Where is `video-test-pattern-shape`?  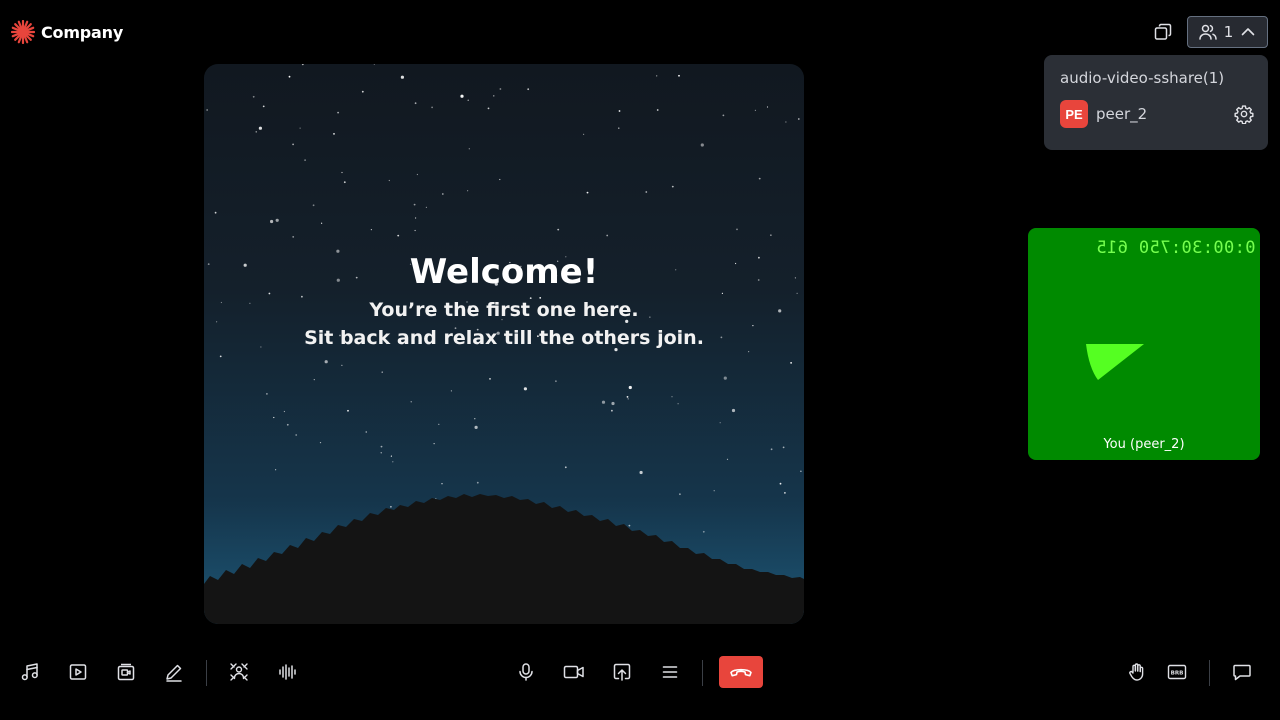 video-test-pattern-shape is located at coordinates (1115, 362).